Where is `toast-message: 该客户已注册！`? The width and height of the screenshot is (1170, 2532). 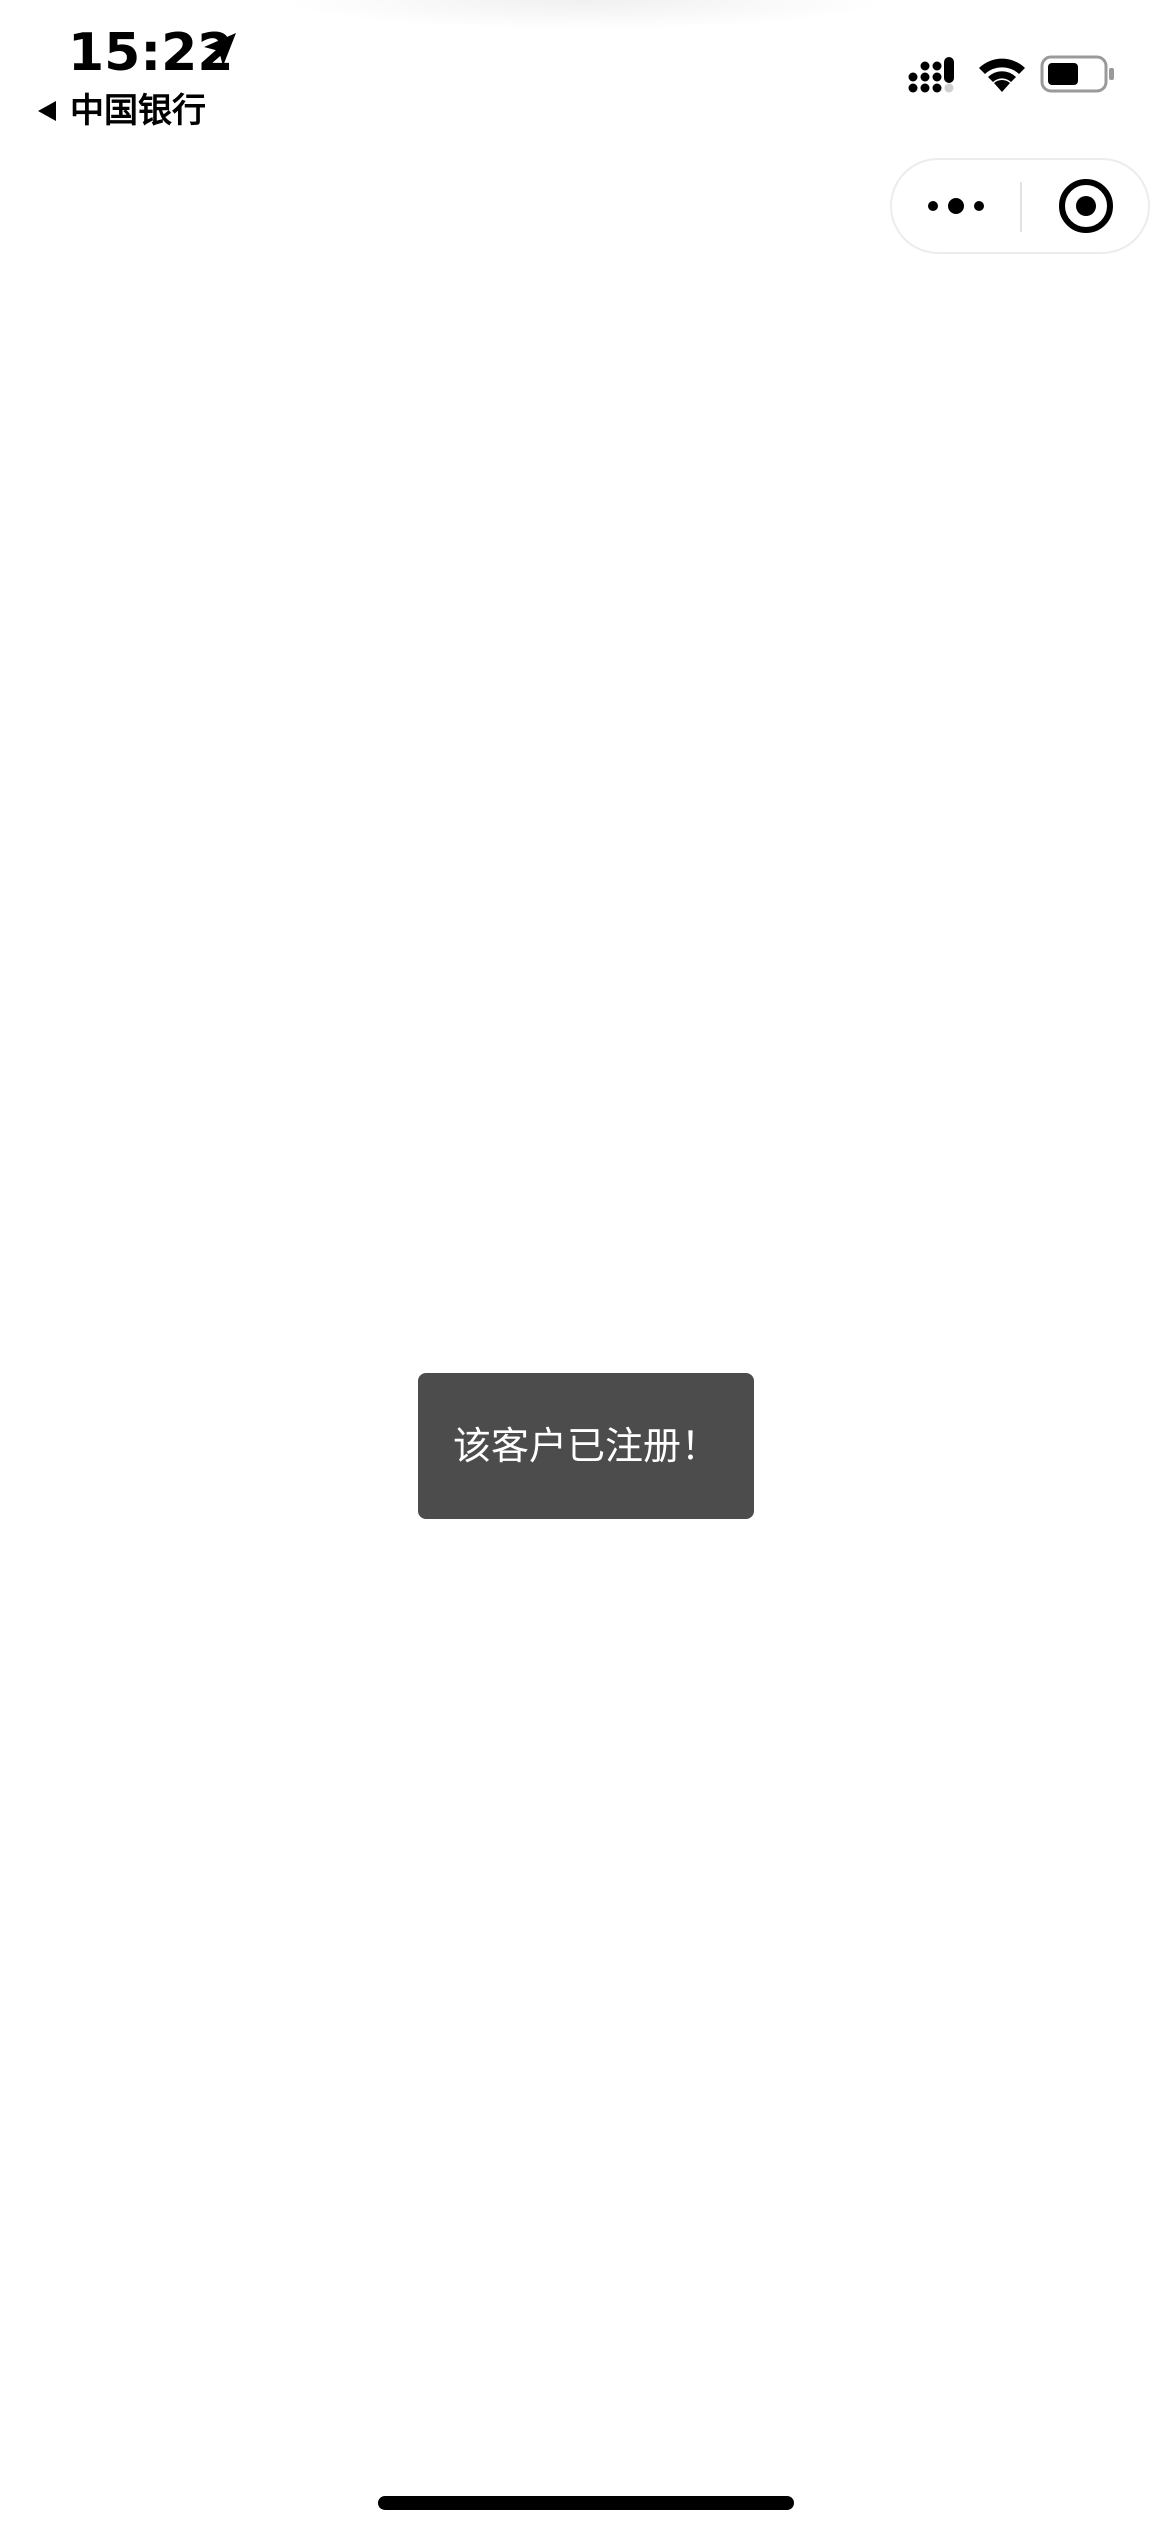 toast-message: 该客户已注册！ is located at coordinates (586, 1446).